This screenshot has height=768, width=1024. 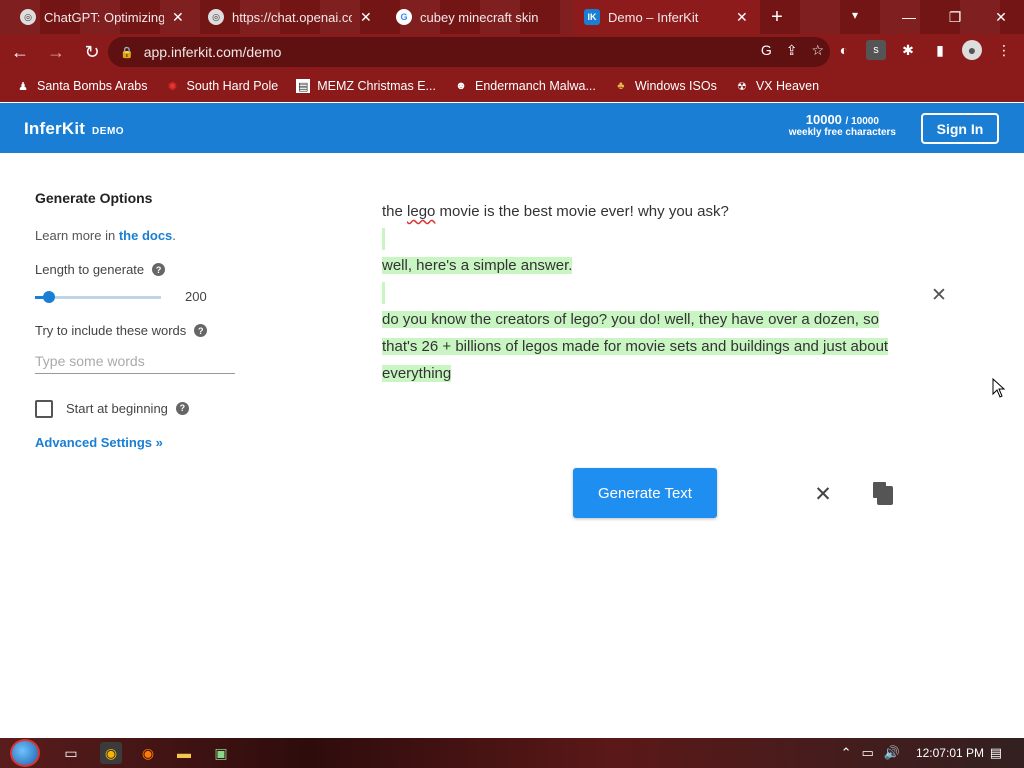 What do you see at coordinates (135, 361) in the screenshot?
I see `include-words-input` at bounding box center [135, 361].